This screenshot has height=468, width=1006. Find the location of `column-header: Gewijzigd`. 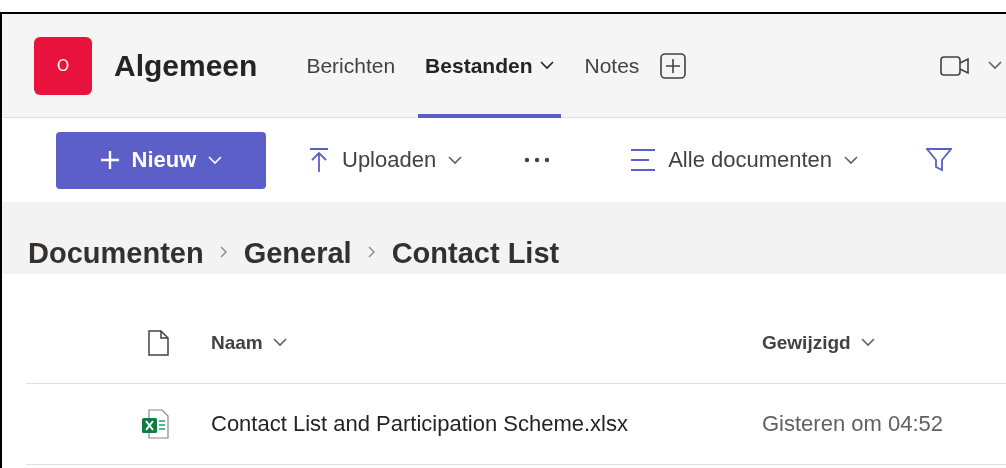

column-header: Gewijzigd is located at coordinates (818, 342).